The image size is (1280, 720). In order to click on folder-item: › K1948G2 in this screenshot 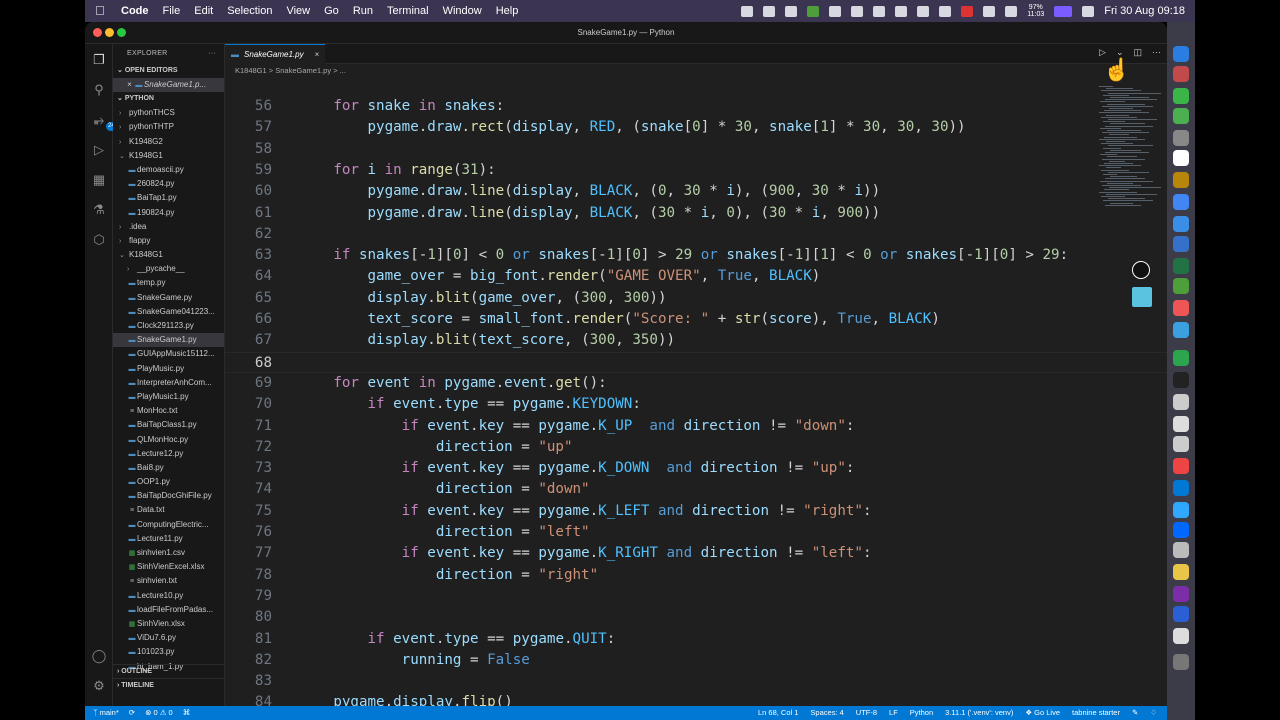, I will do `click(168, 142)`.